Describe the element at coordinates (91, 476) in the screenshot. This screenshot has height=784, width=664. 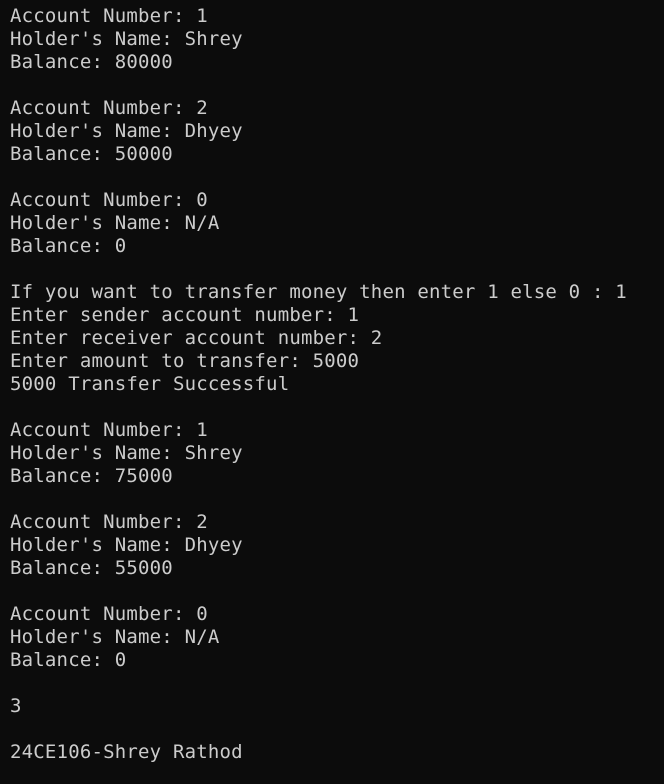
I see `terminal-line: Balance: 75000` at that location.